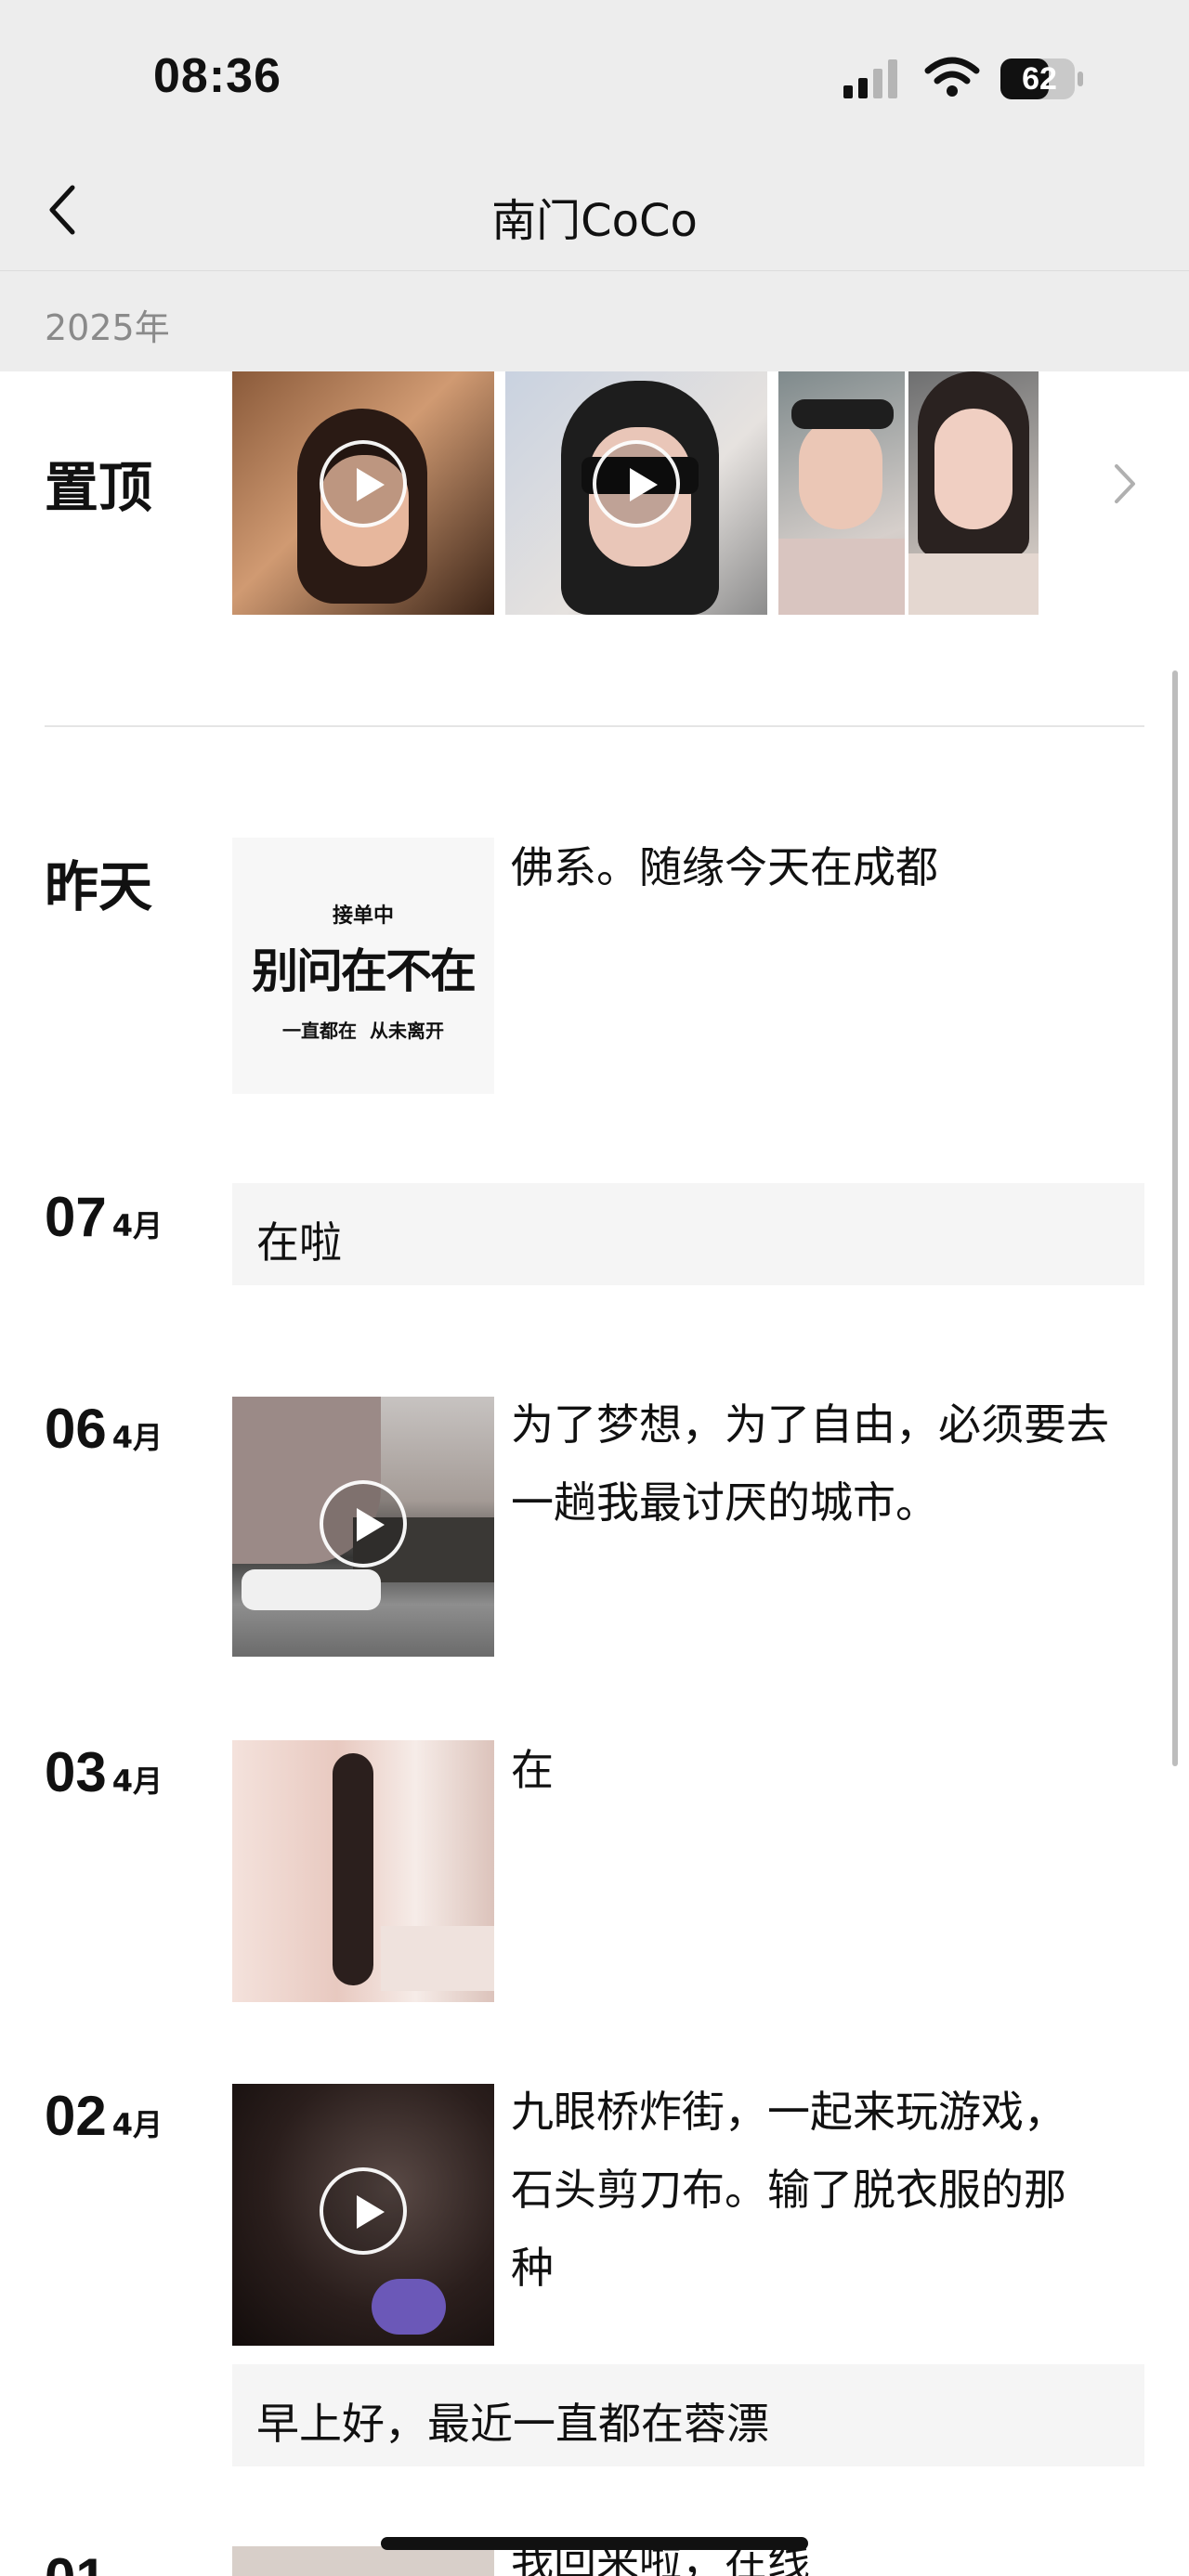 The height and width of the screenshot is (2576, 1189). Describe the element at coordinates (870, 78) in the screenshot. I see `signal-icon` at that location.